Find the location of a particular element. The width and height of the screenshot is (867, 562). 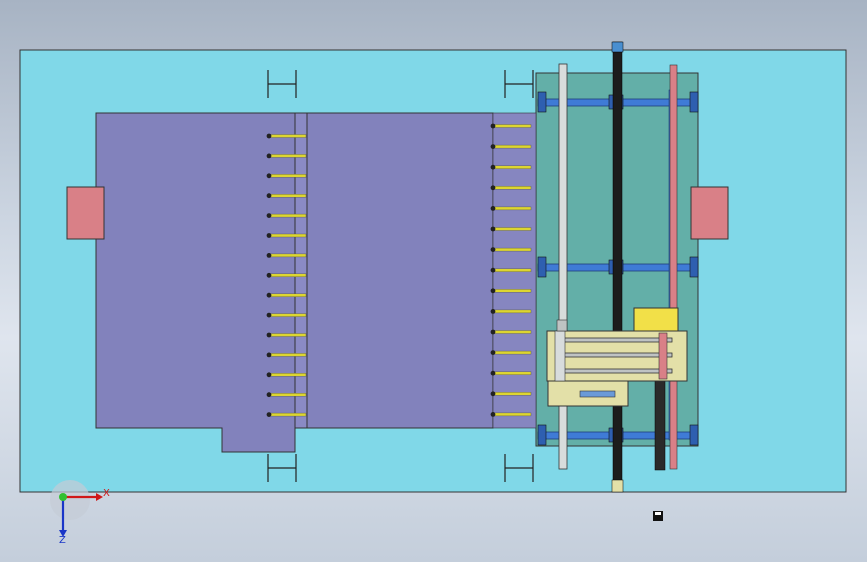

carriage-pink-bar is located at coordinates (663, 356).